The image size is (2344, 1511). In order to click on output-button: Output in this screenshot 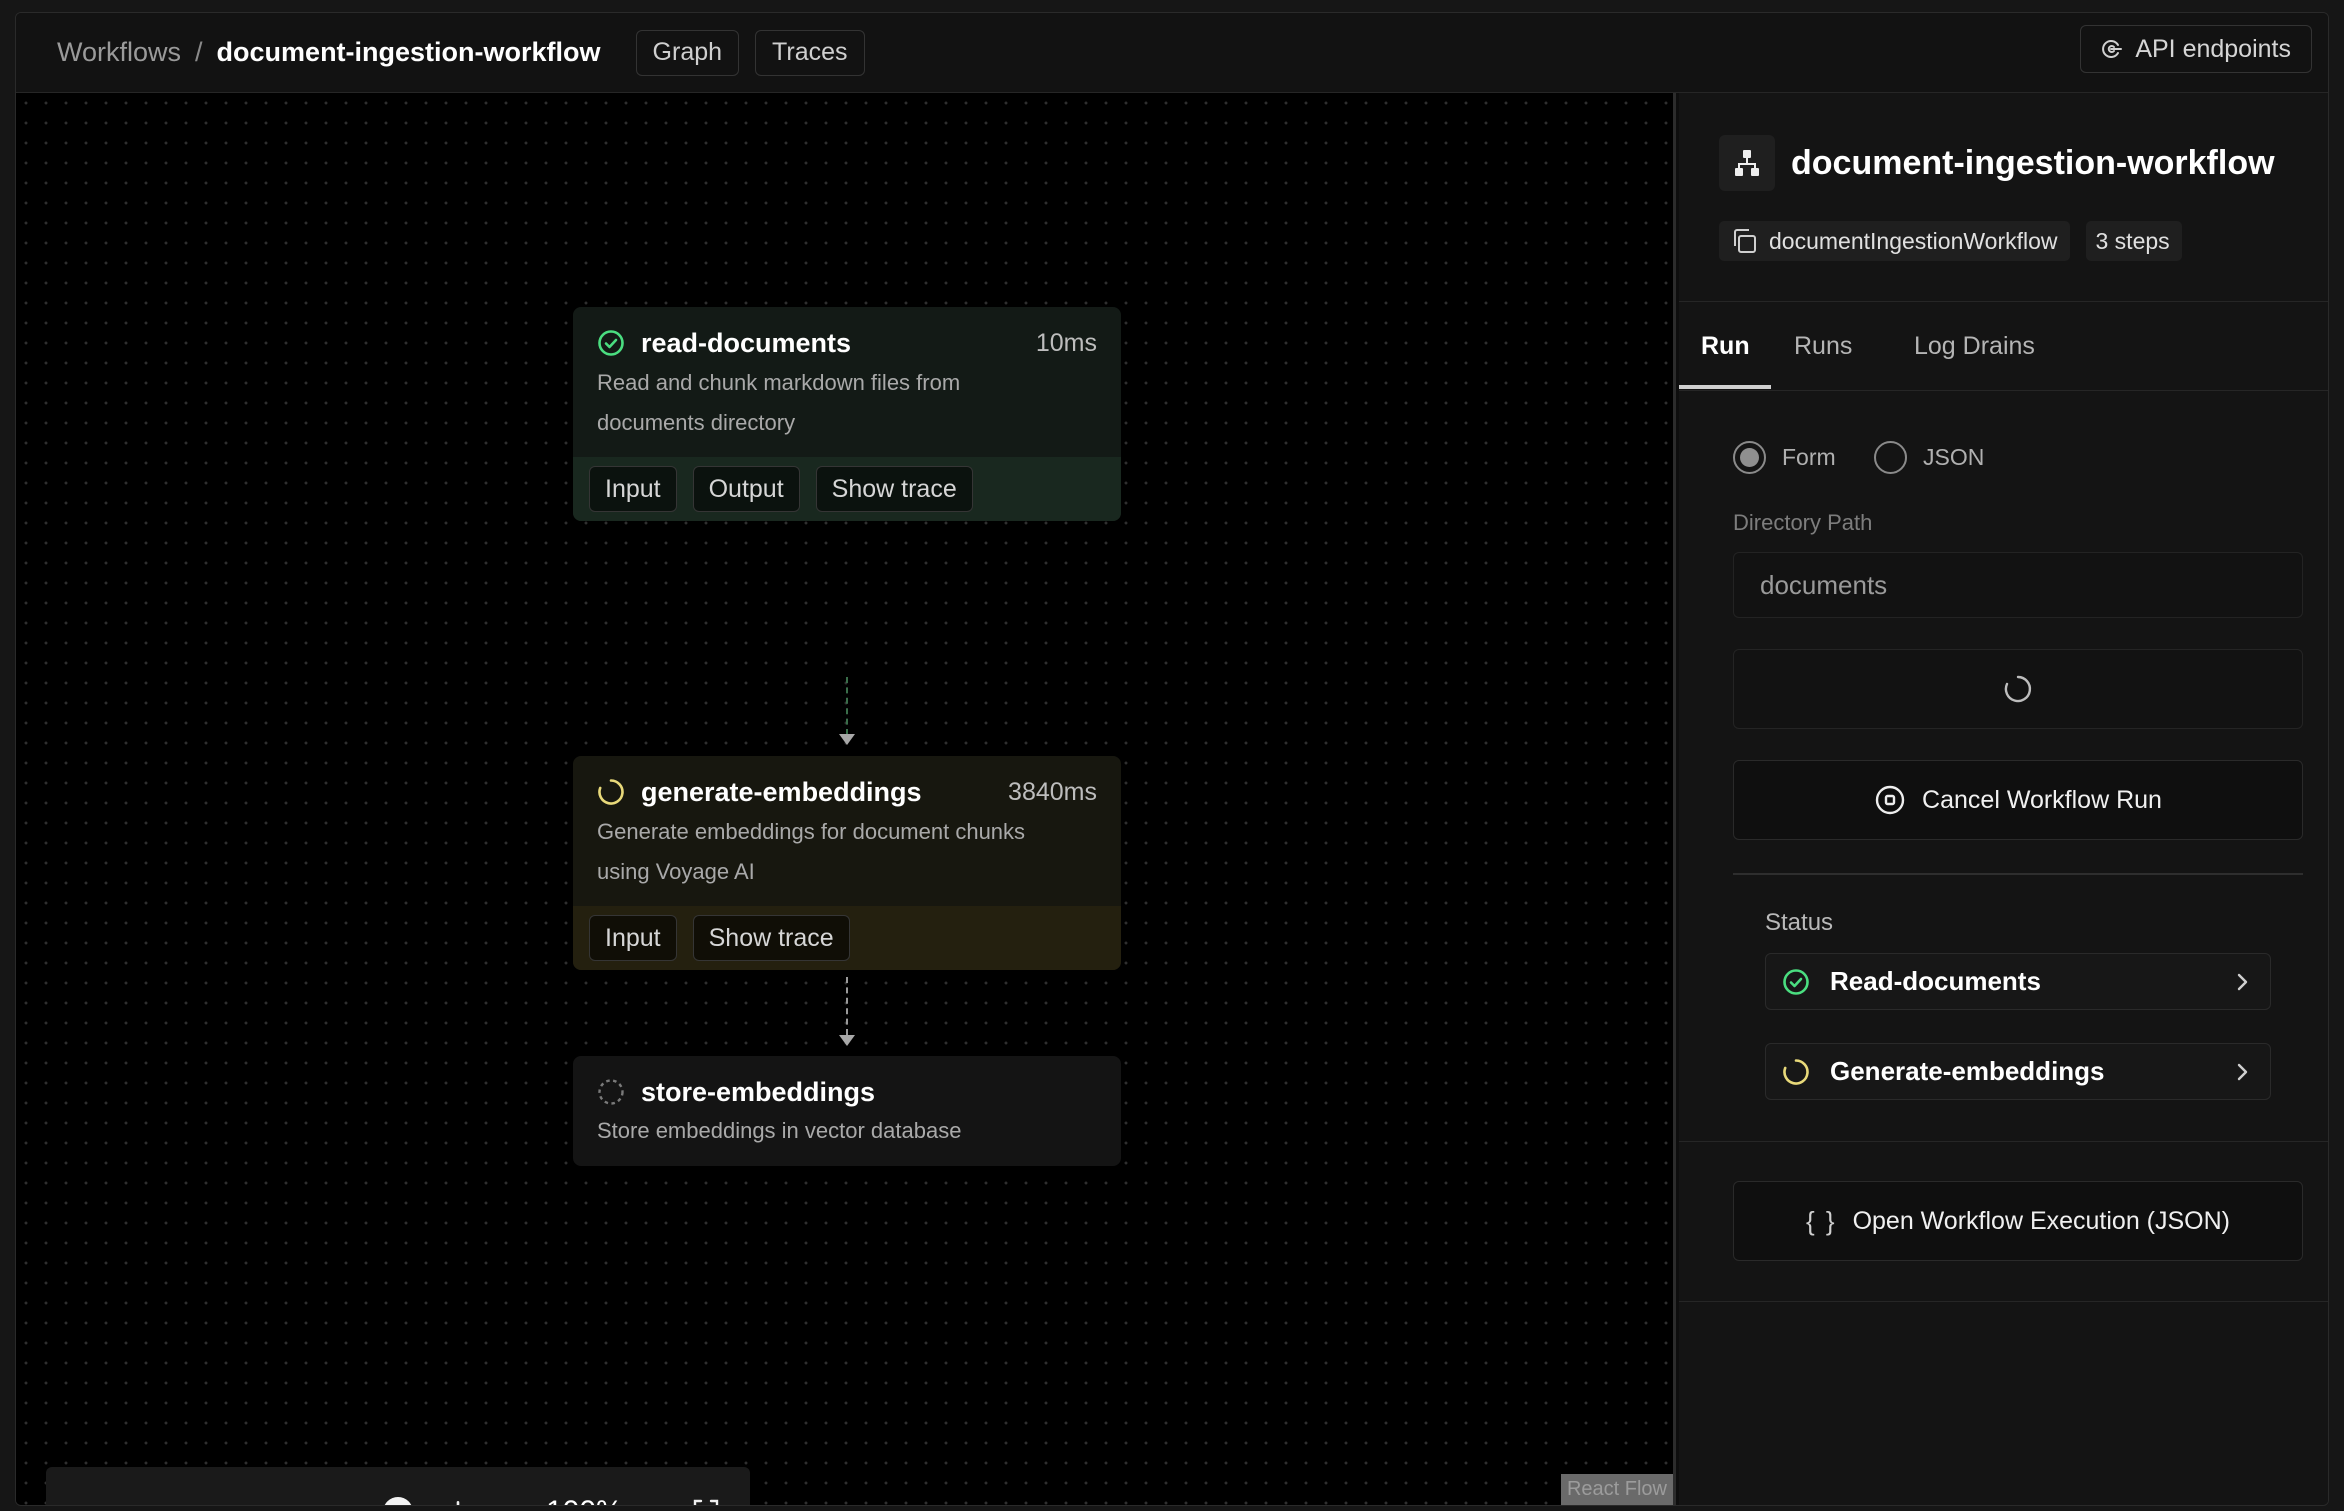, I will do `click(746, 489)`.